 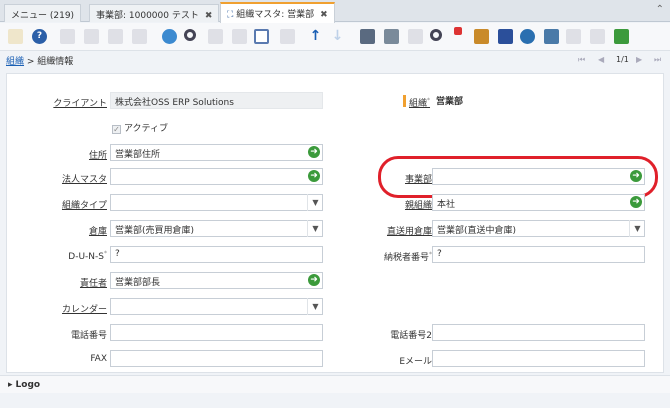 I want to click on division-label: 事業部, so click(x=418, y=178).